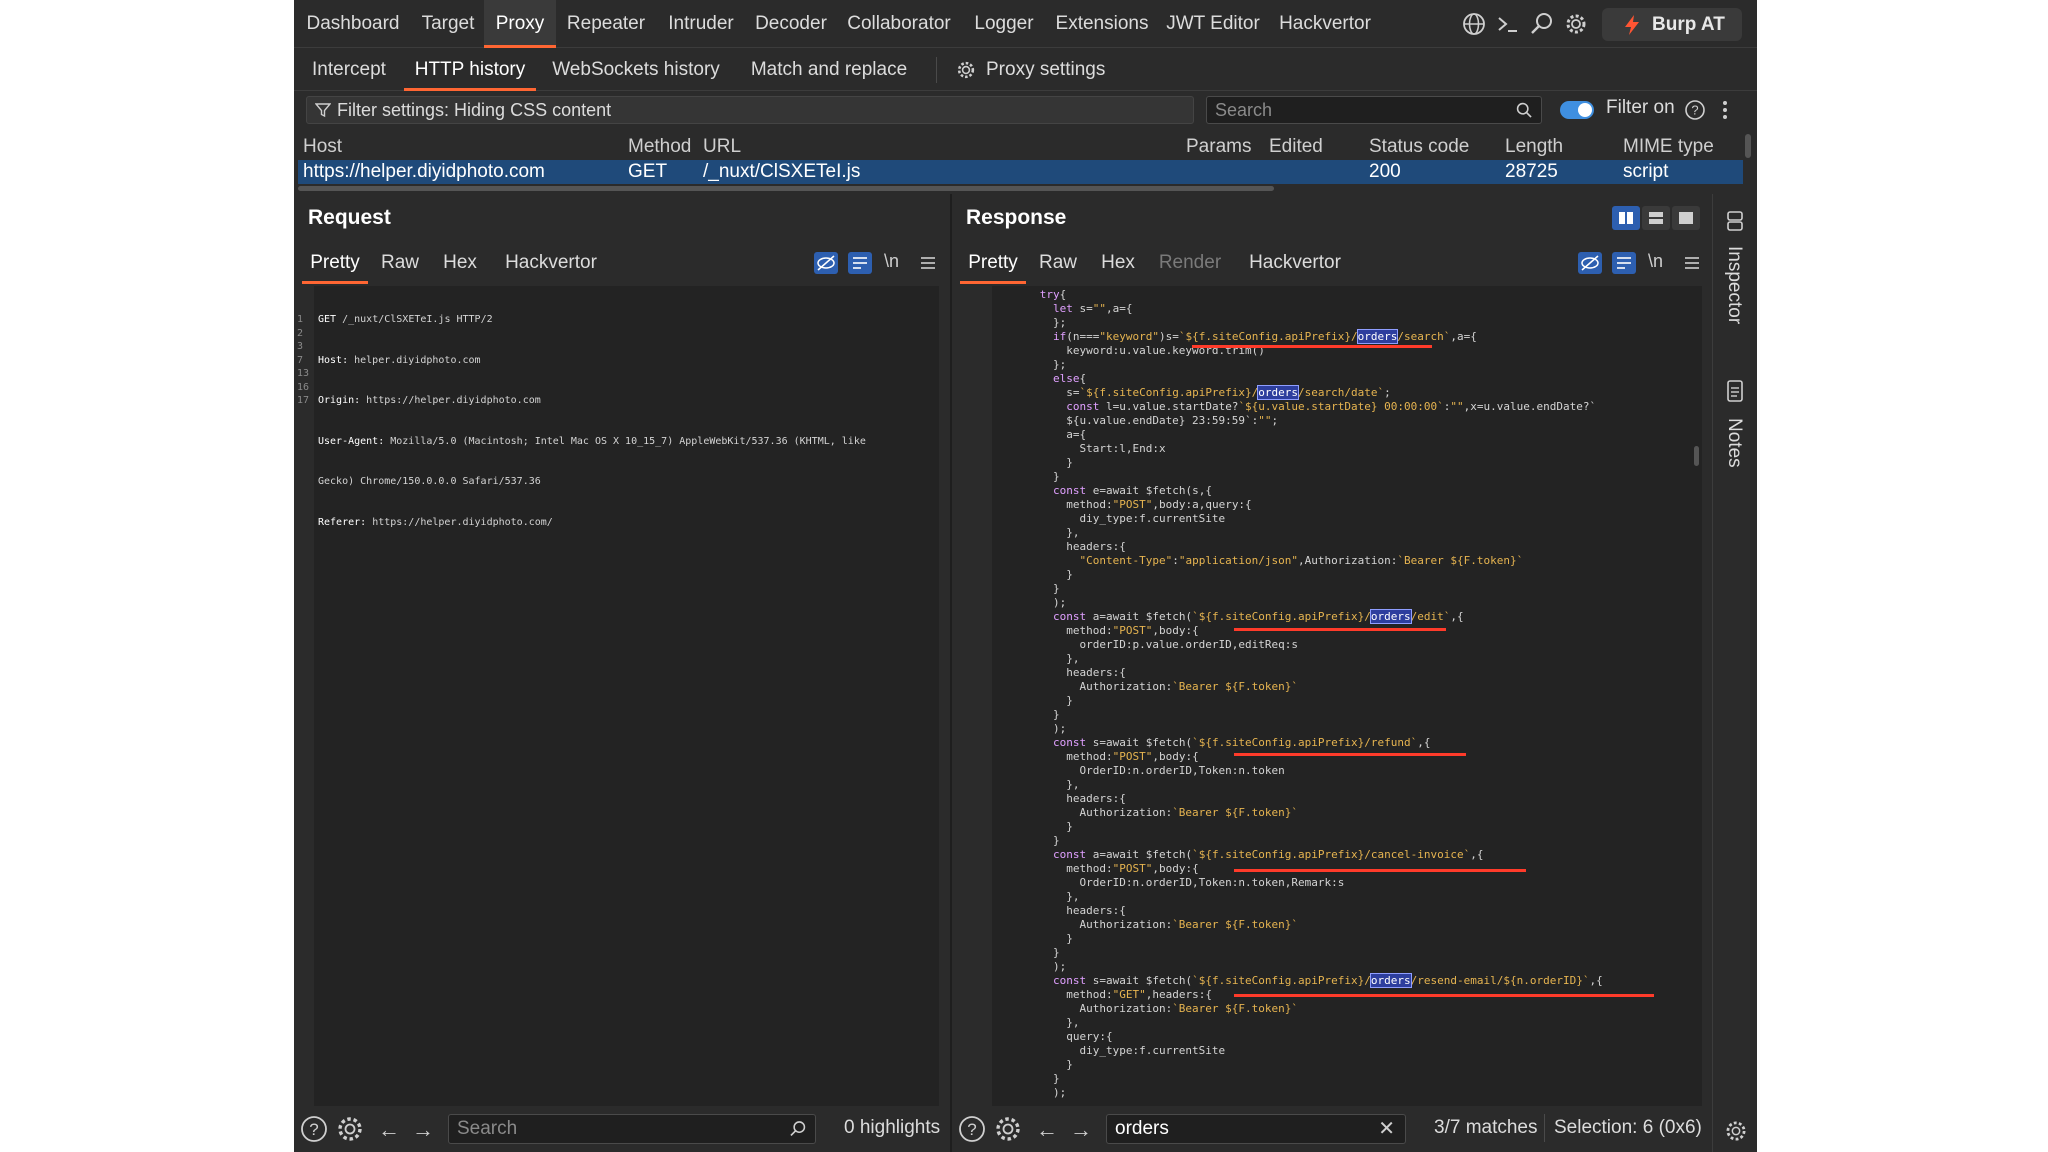 The image size is (2048, 1152). I want to click on tab-repeater: Repeater, so click(606, 24).